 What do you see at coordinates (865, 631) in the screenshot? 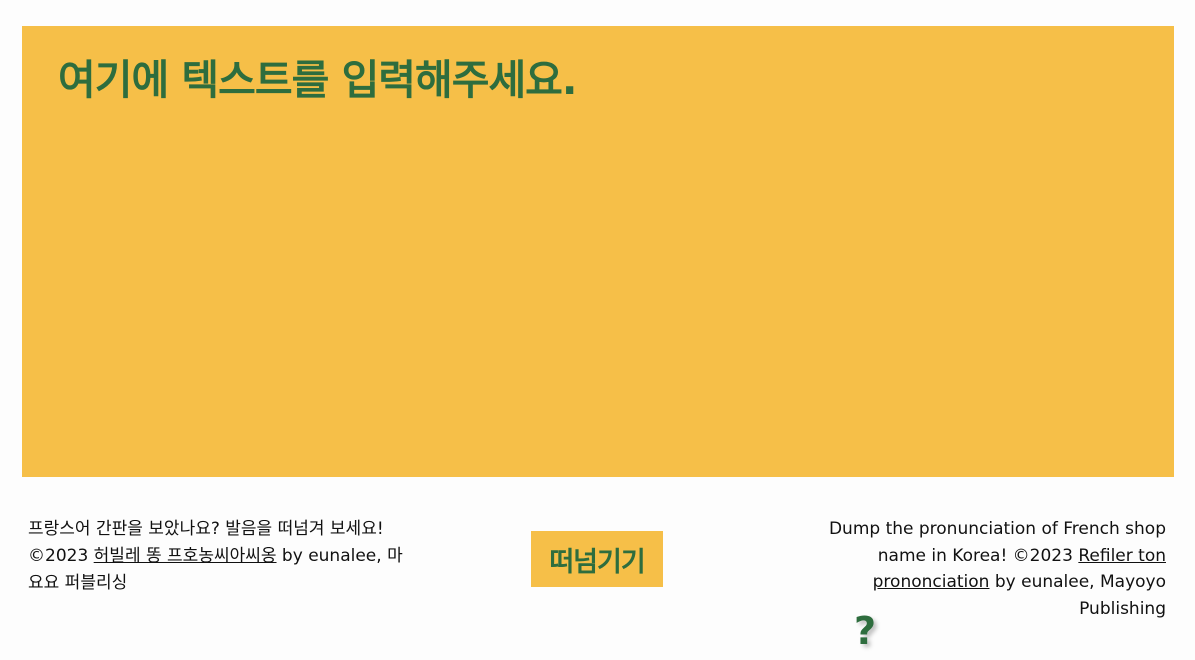
I see `help-icon: ?` at bounding box center [865, 631].